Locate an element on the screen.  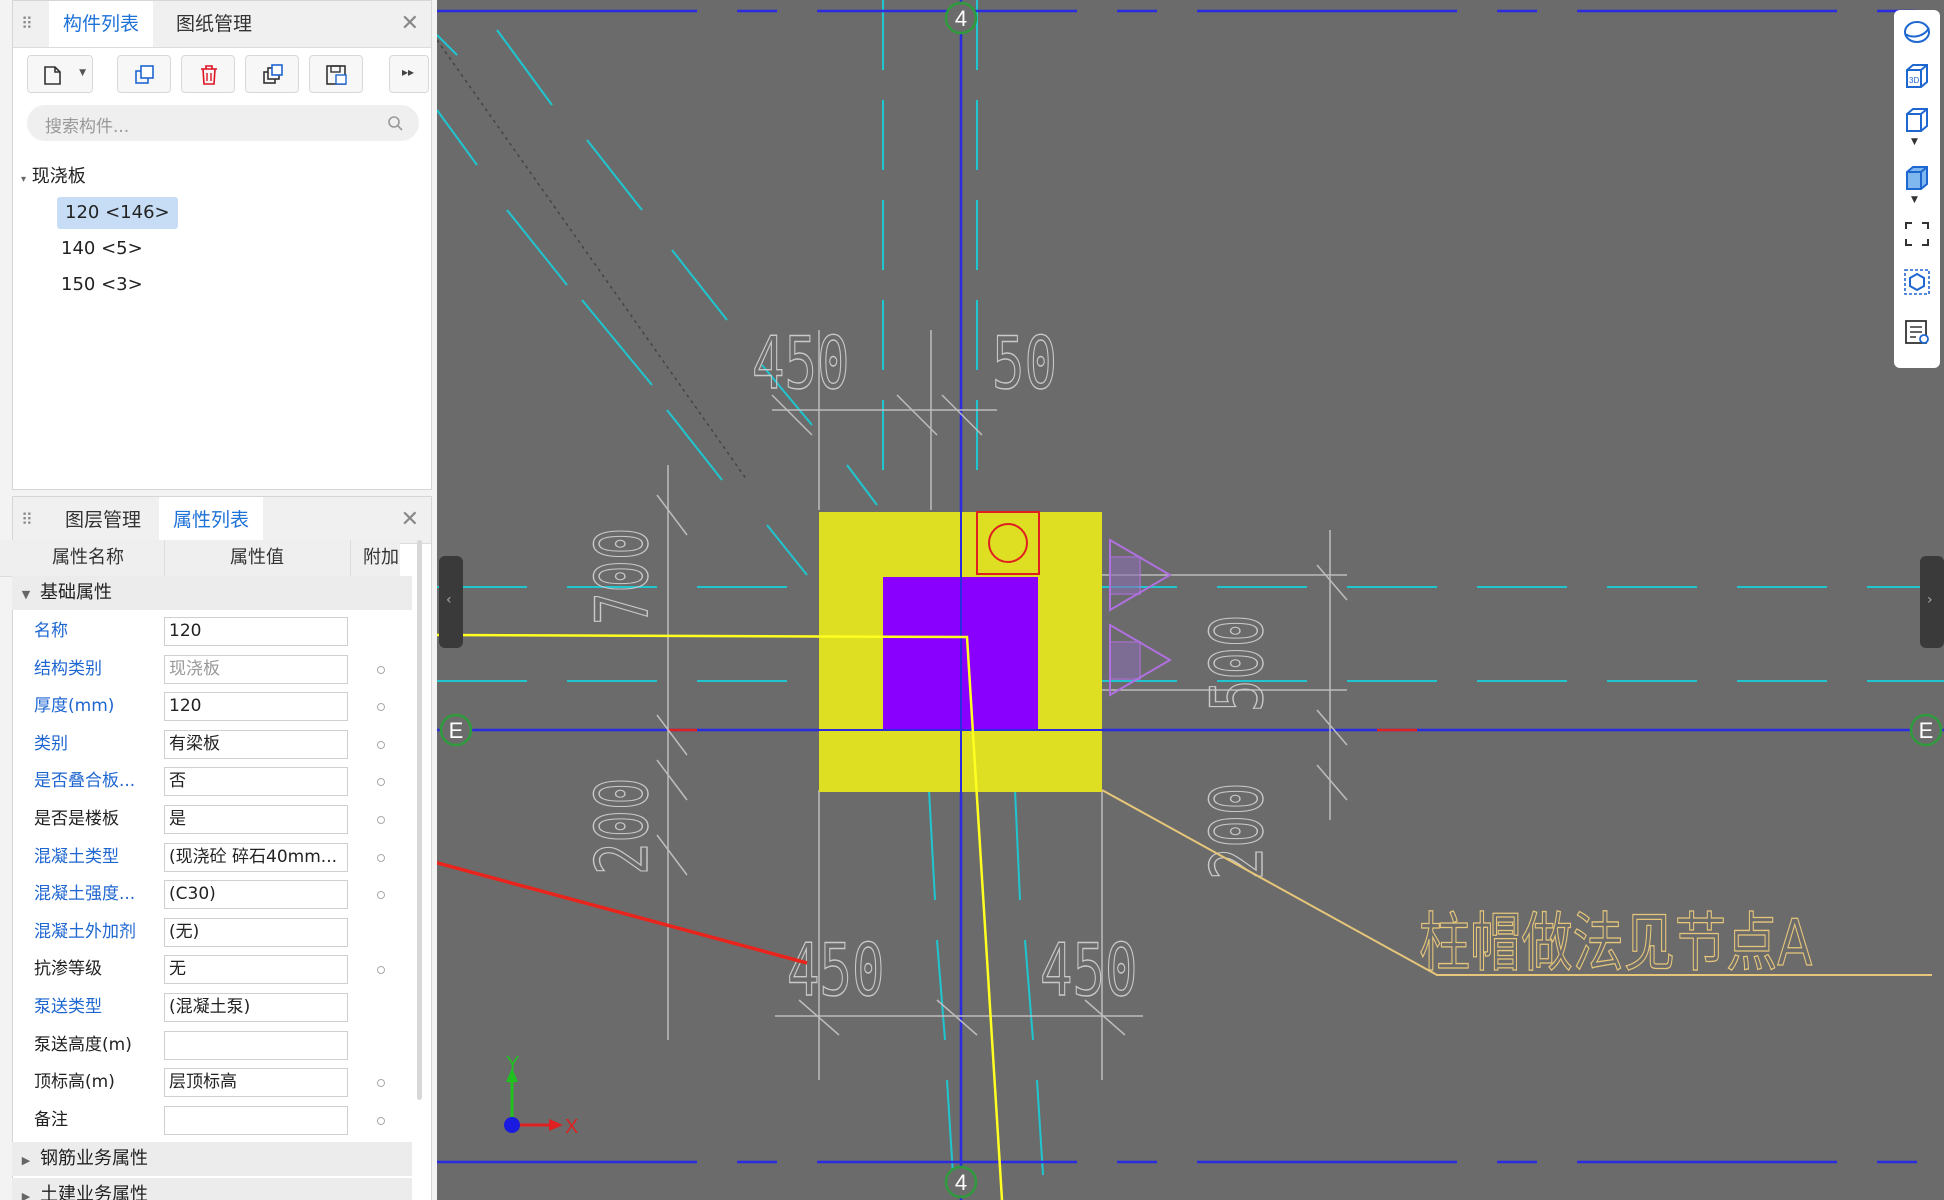
coordinate-axes-icon: Y X is located at coordinates (541, 1095).